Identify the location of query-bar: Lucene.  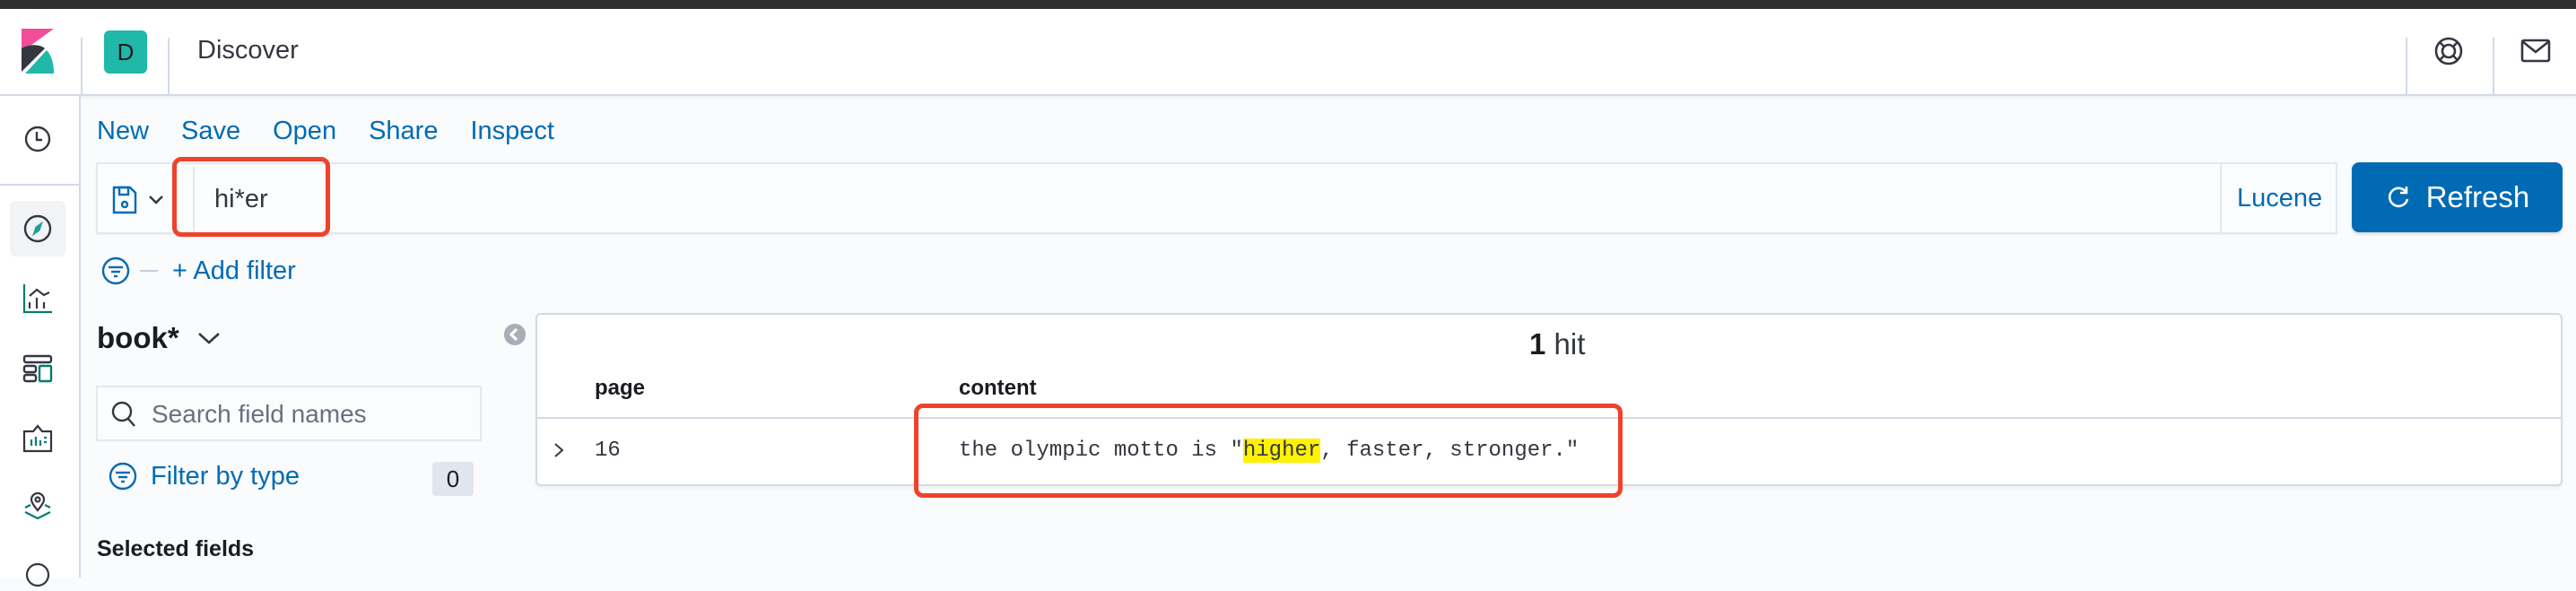
(1216, 198).